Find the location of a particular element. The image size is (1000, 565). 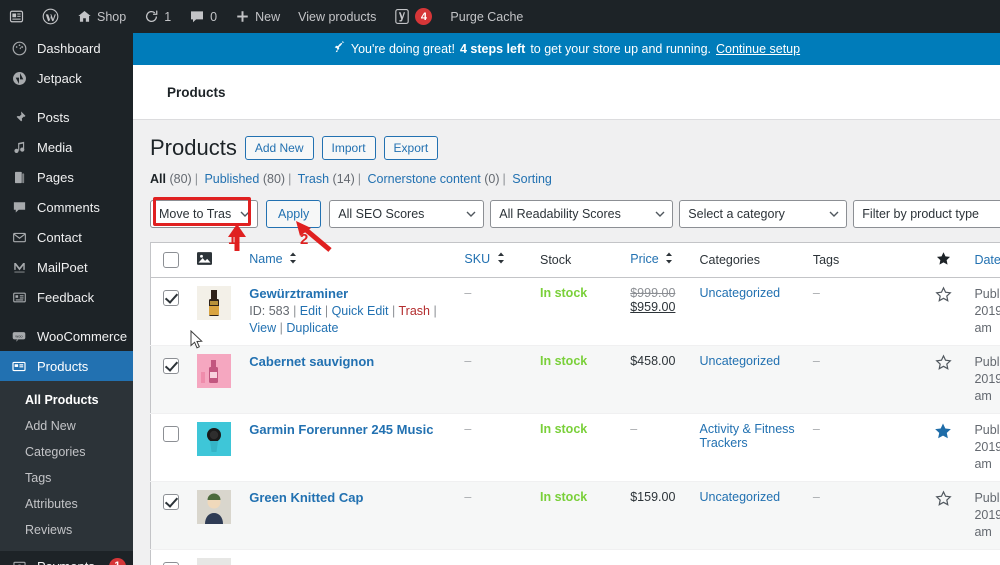

row-action-view: View is located at coordinates (262, 328).